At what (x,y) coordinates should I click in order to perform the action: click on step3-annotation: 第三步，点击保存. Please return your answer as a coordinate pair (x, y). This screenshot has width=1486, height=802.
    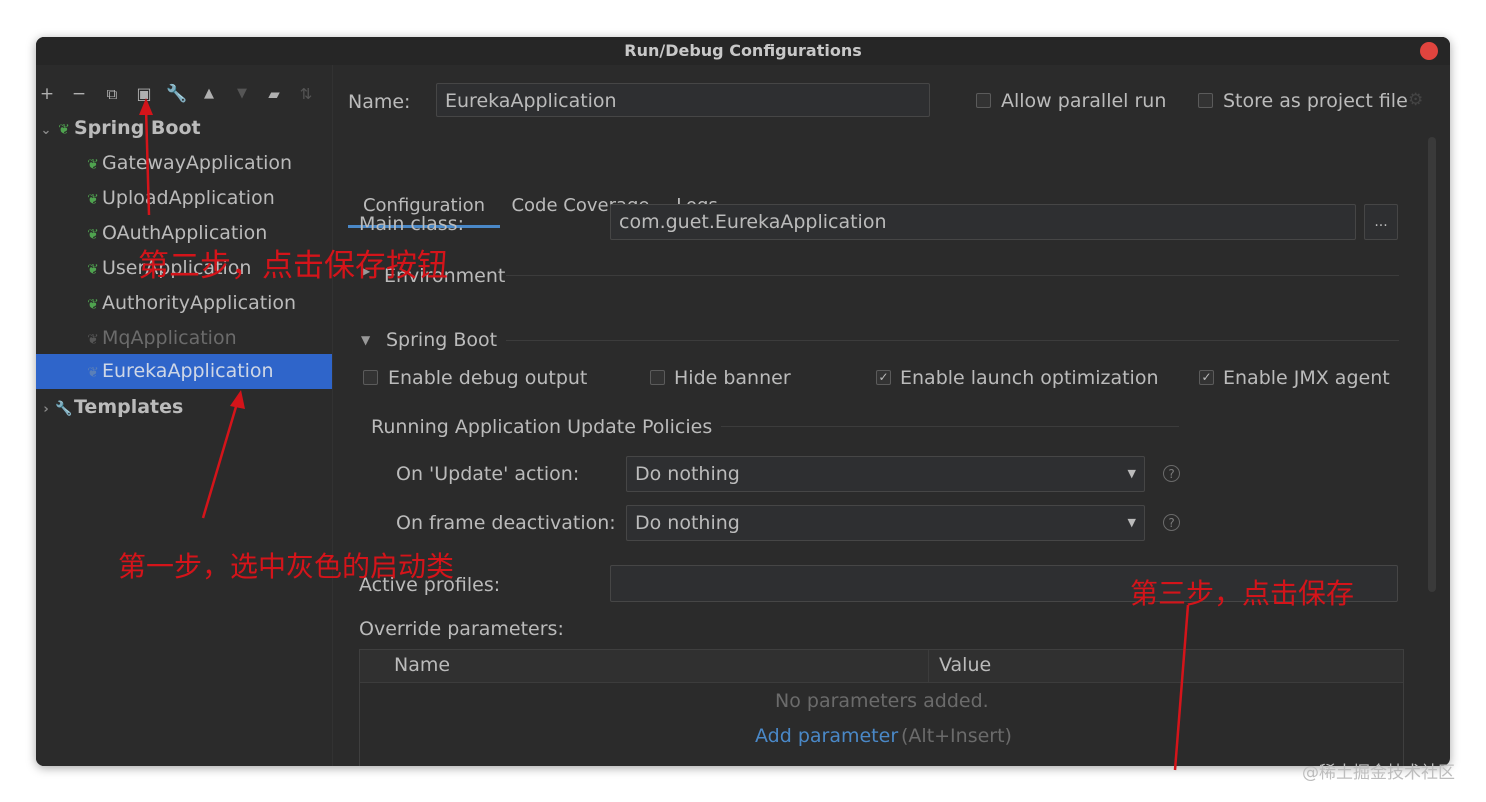
    Looking at the image, I should click on (1242, 593).